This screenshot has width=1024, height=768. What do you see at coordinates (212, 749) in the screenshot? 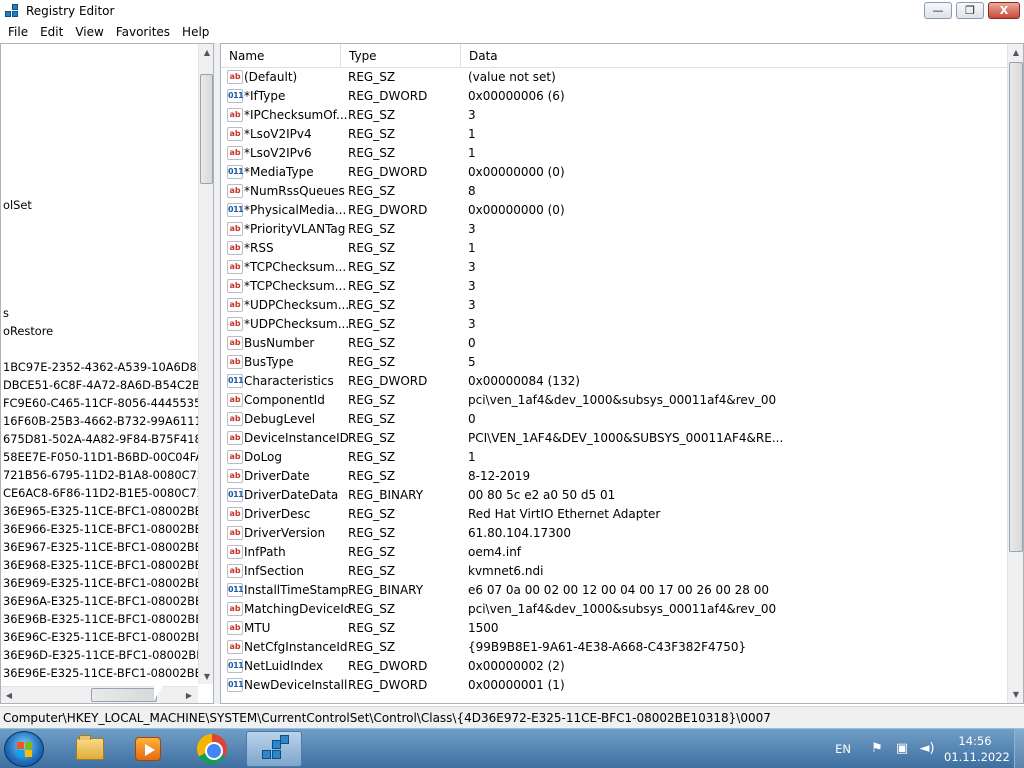
I see `taskbar-chrome-button` at bounding box center [212, 749].